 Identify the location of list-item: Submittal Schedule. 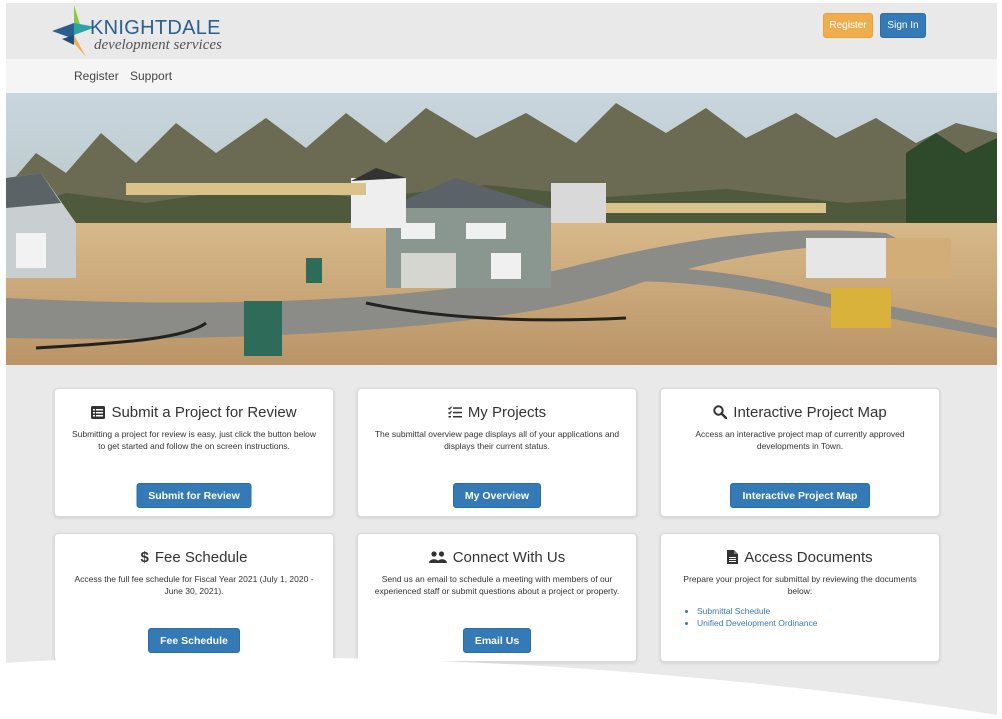
(818, 611).